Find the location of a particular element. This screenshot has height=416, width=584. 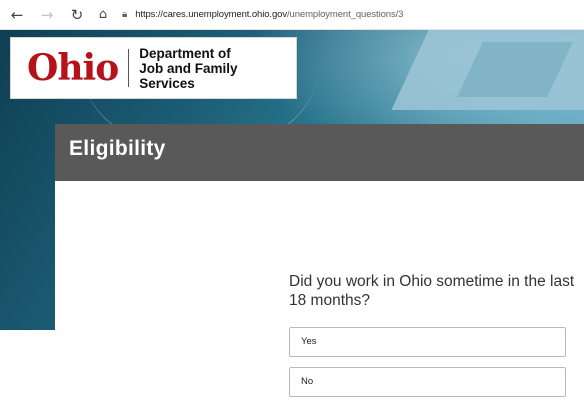

refresh-icon: ↻ is located at coordinates (77, 15).